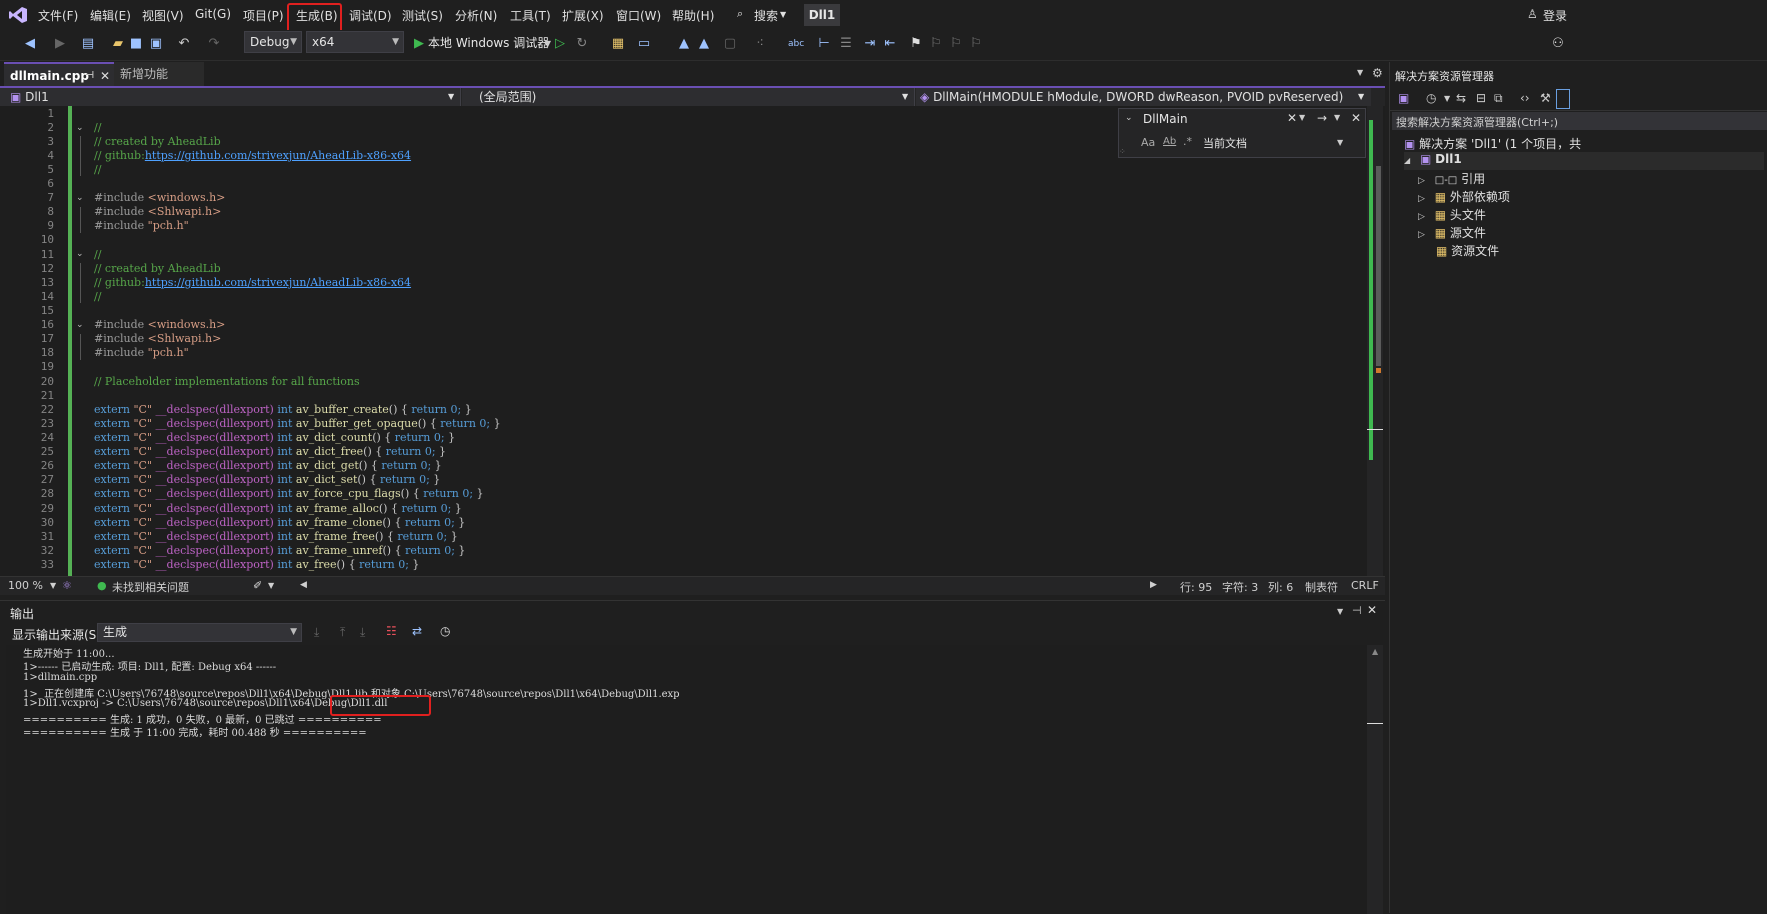 Image resolution: width=1767 pixels, height=914 pixels. Describe the element at coordinates (1196, 587) in the screenshot. I see `line-indicator: 行: 95` at that location.